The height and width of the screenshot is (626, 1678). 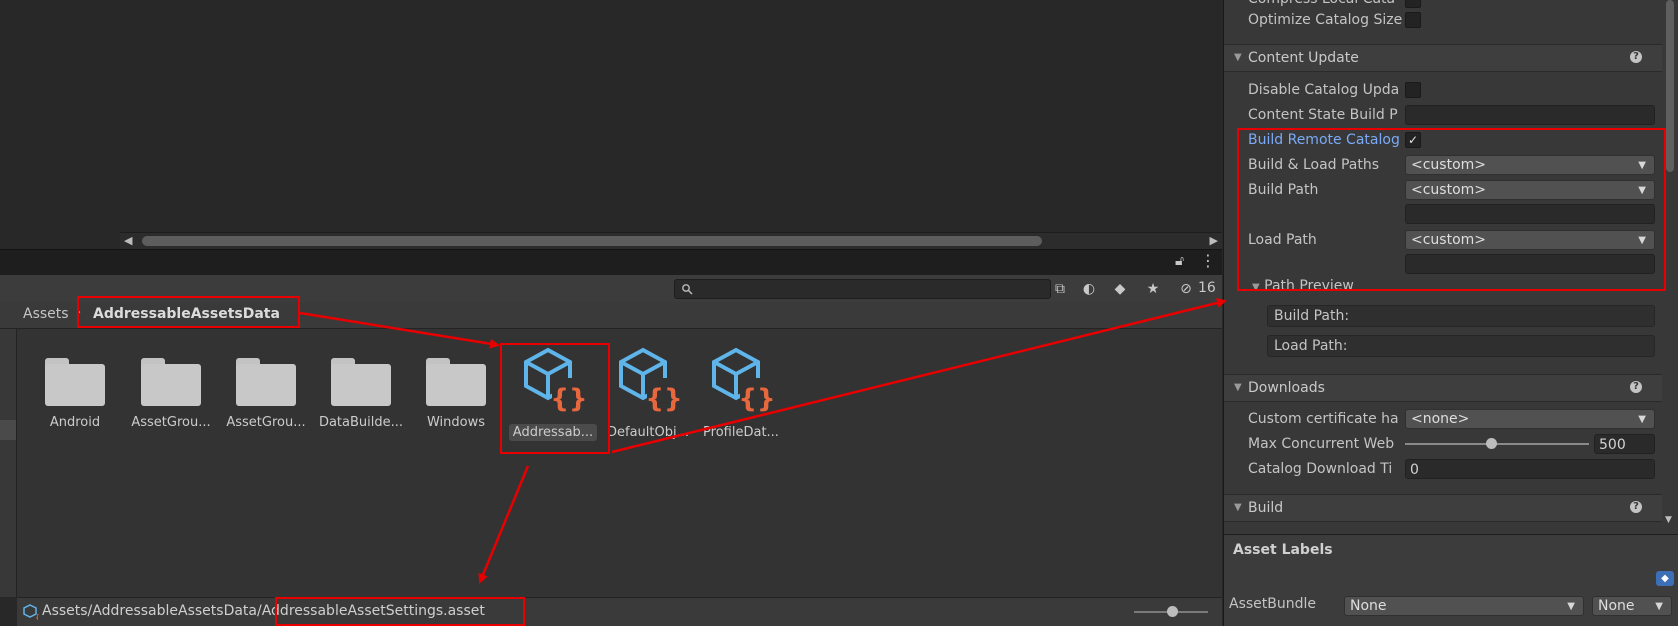 What do you see at coordinates (399, 330) in the screenshot?
I see `arrow-breadcrumb-to-asset` at bounding box center [399, 330].